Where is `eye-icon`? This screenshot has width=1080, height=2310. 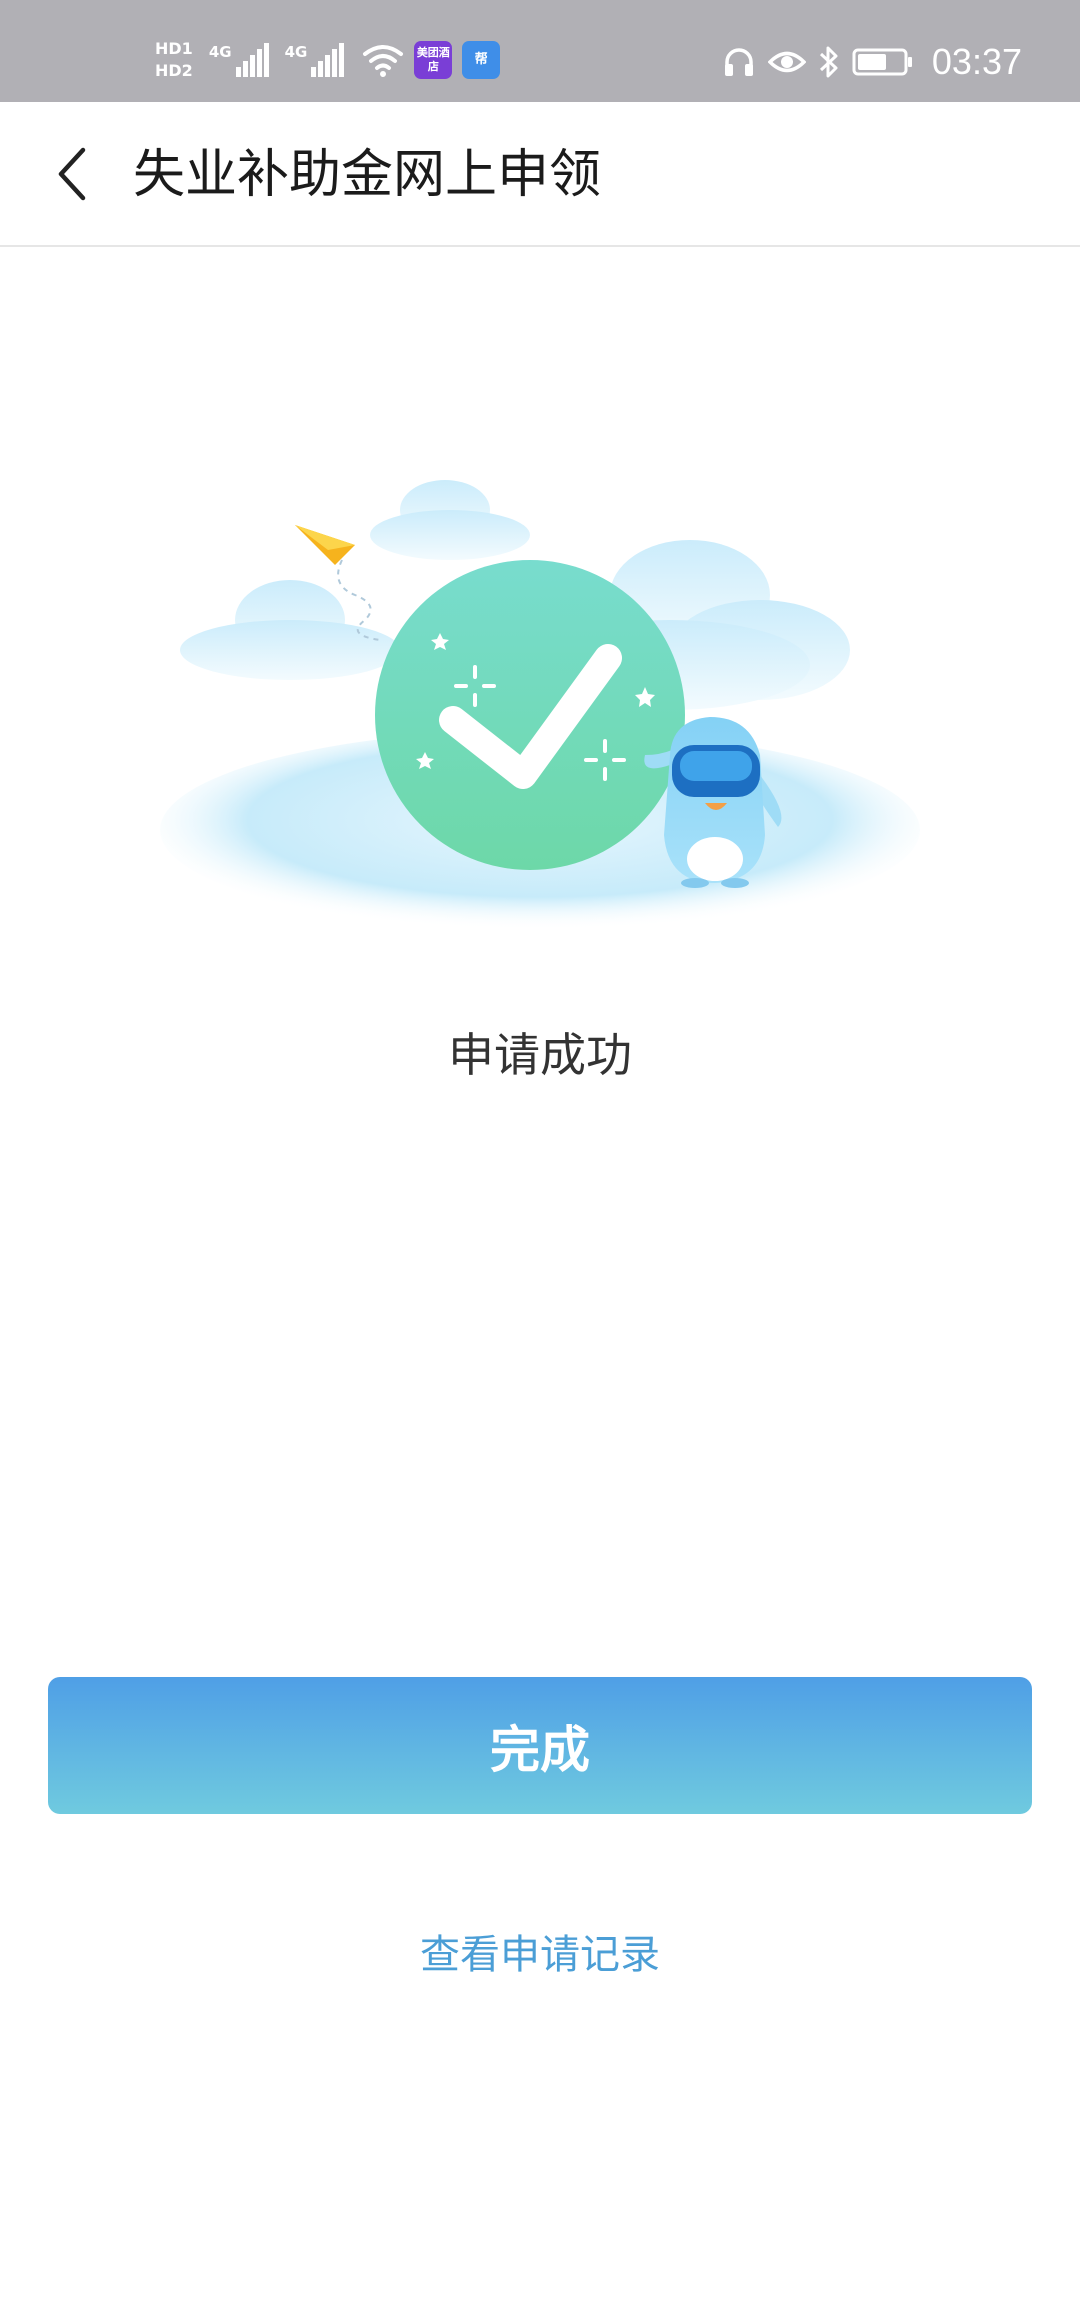
eye-icon is located at coordinates (787, 62).